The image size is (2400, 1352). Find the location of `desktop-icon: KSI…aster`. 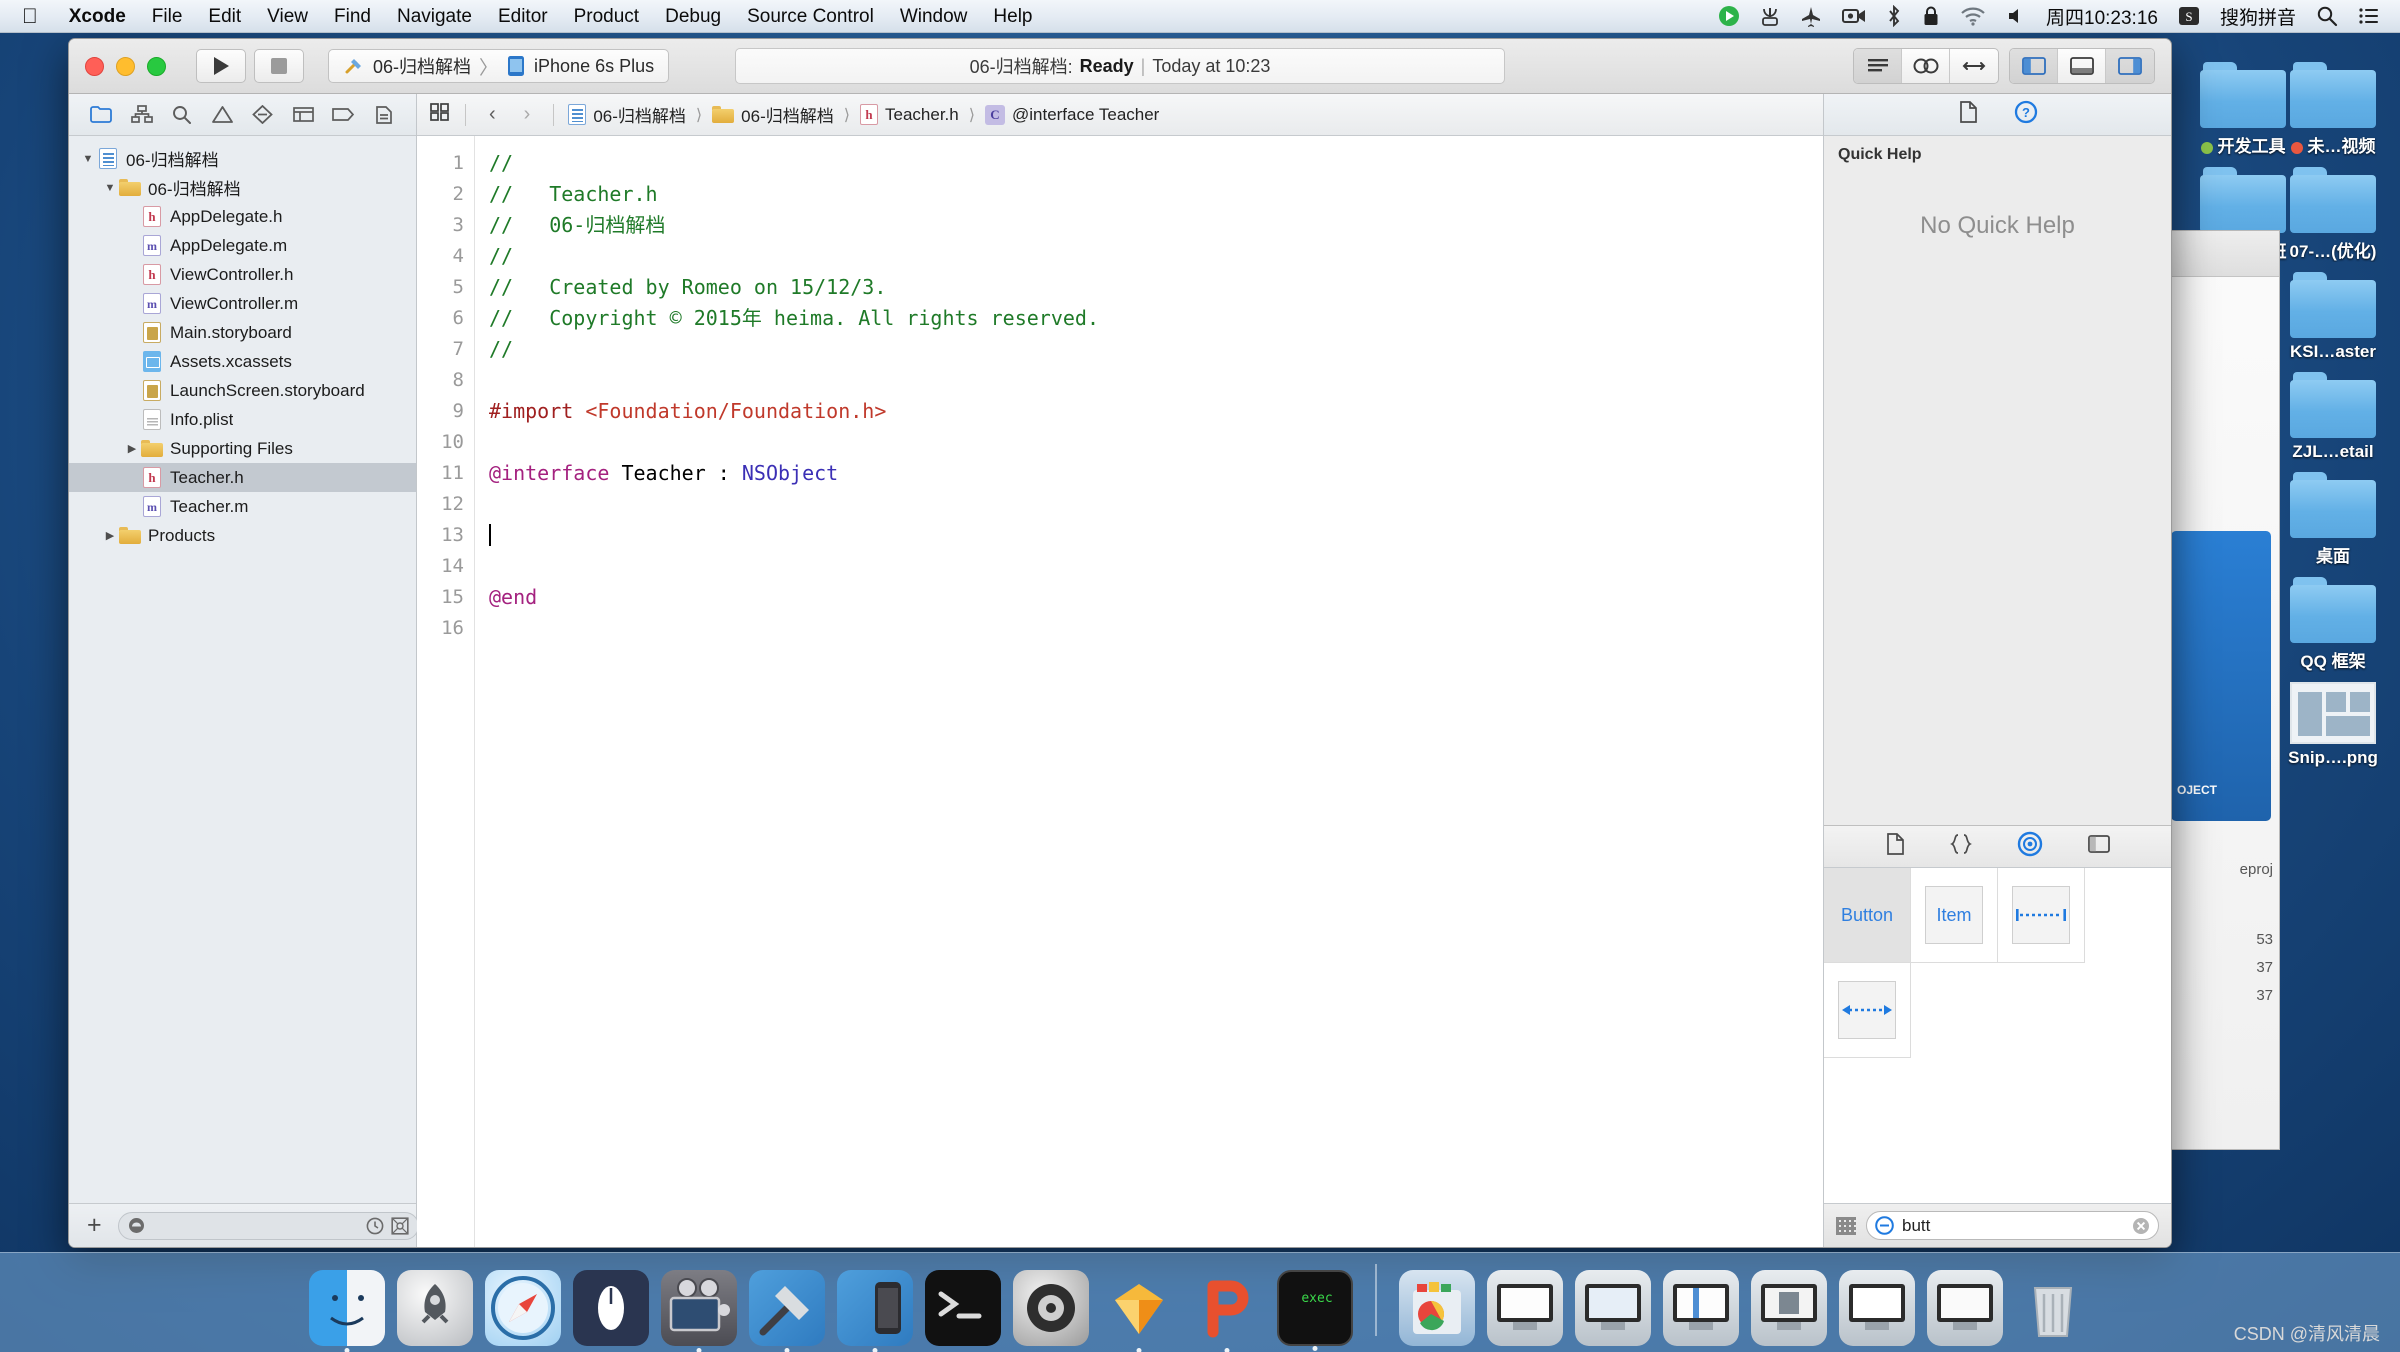

desktop-icon: KSI…aster is located at coordinates (2333, 317).